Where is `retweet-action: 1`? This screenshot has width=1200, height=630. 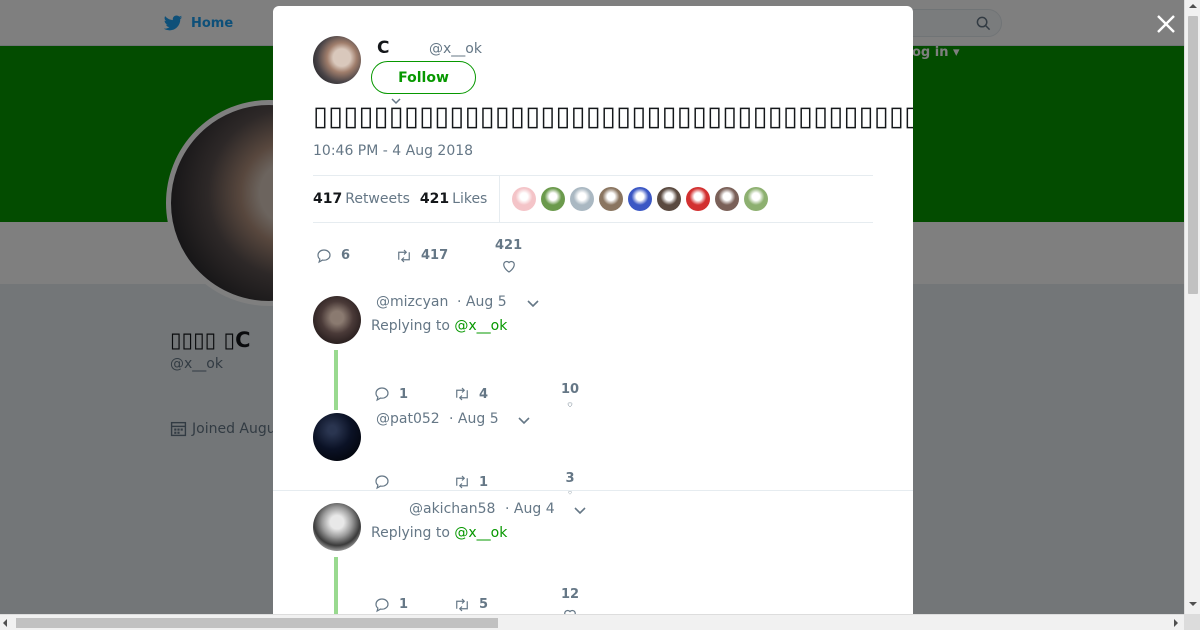 retweet-action: 1 is located at coordinates (507, 482).